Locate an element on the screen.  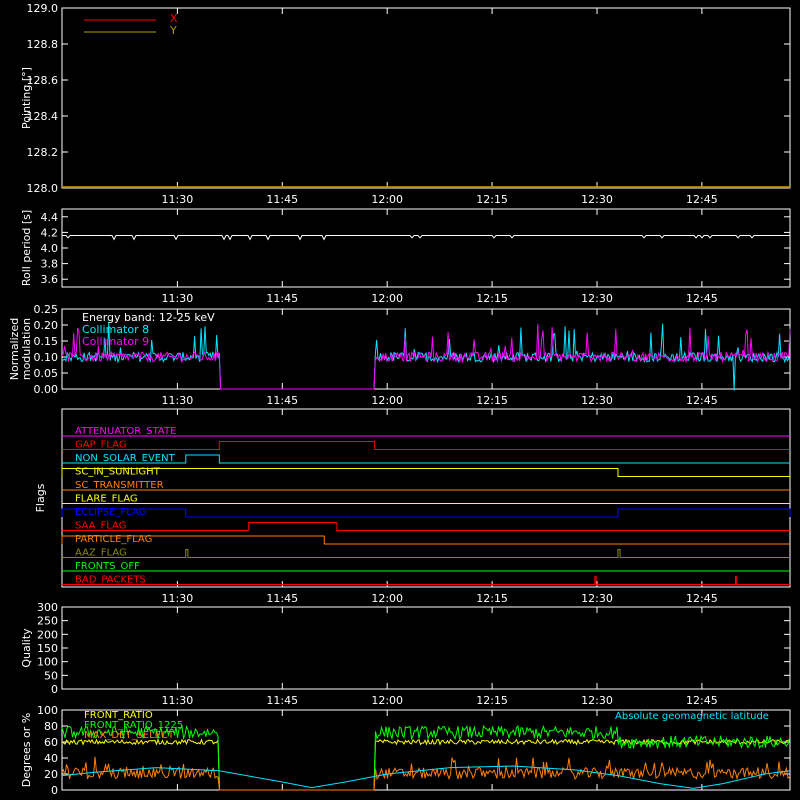
y-tick-label: 0.15 is located at coordinates (46, 341).